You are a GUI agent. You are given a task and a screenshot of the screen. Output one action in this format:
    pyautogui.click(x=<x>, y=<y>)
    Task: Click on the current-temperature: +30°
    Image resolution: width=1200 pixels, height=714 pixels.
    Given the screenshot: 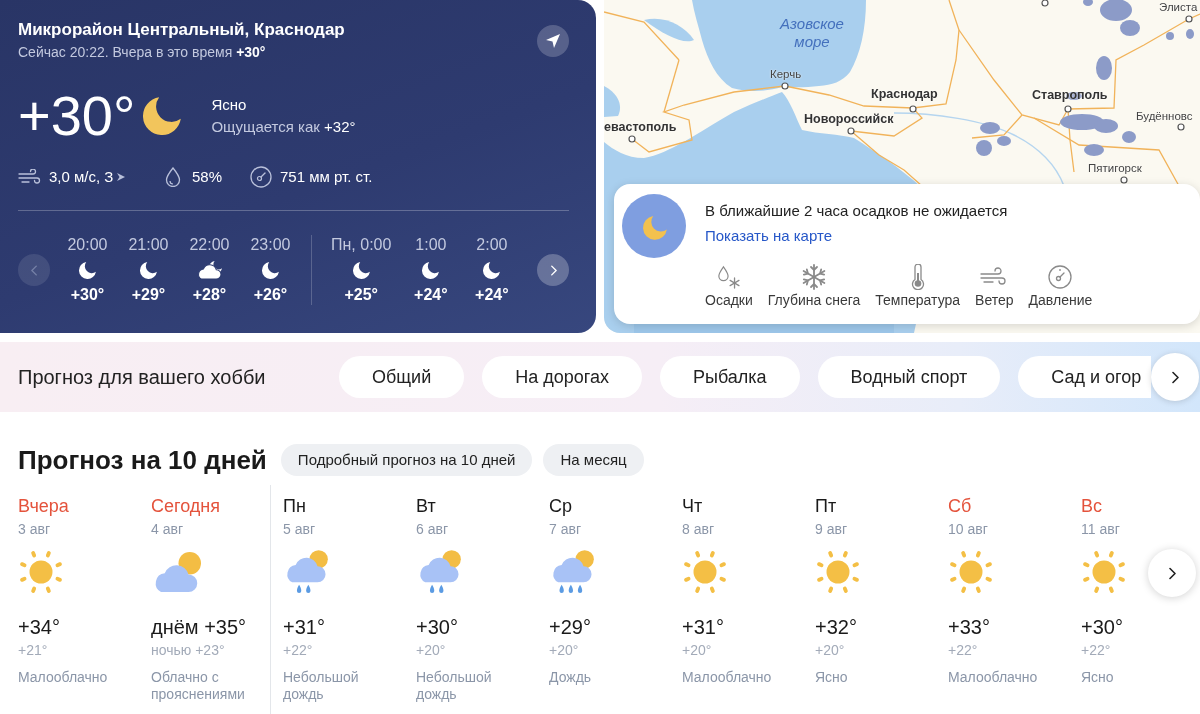 What is the action you would take?
    pyautogui.click(x=77, y=116)
    